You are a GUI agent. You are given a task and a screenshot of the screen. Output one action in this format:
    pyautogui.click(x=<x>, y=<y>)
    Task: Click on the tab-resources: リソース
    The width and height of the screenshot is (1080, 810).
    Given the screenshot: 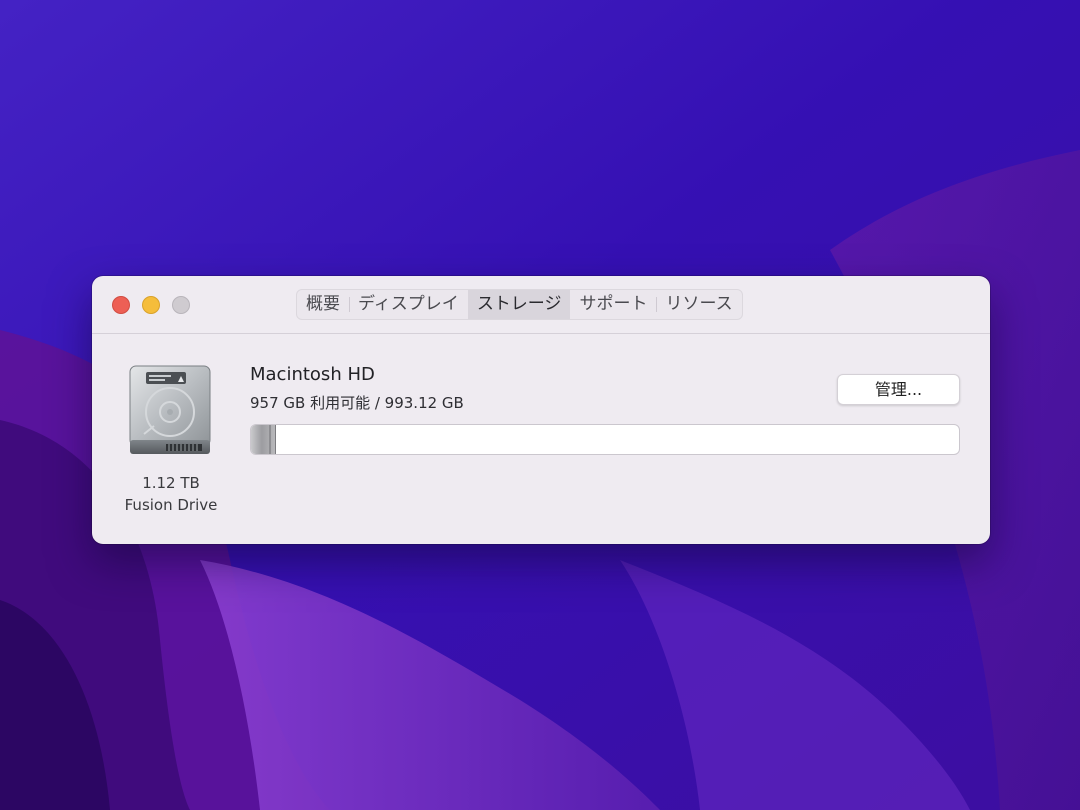 What is the action you would take?
    pyautogui.click(x=698, y=304)
    